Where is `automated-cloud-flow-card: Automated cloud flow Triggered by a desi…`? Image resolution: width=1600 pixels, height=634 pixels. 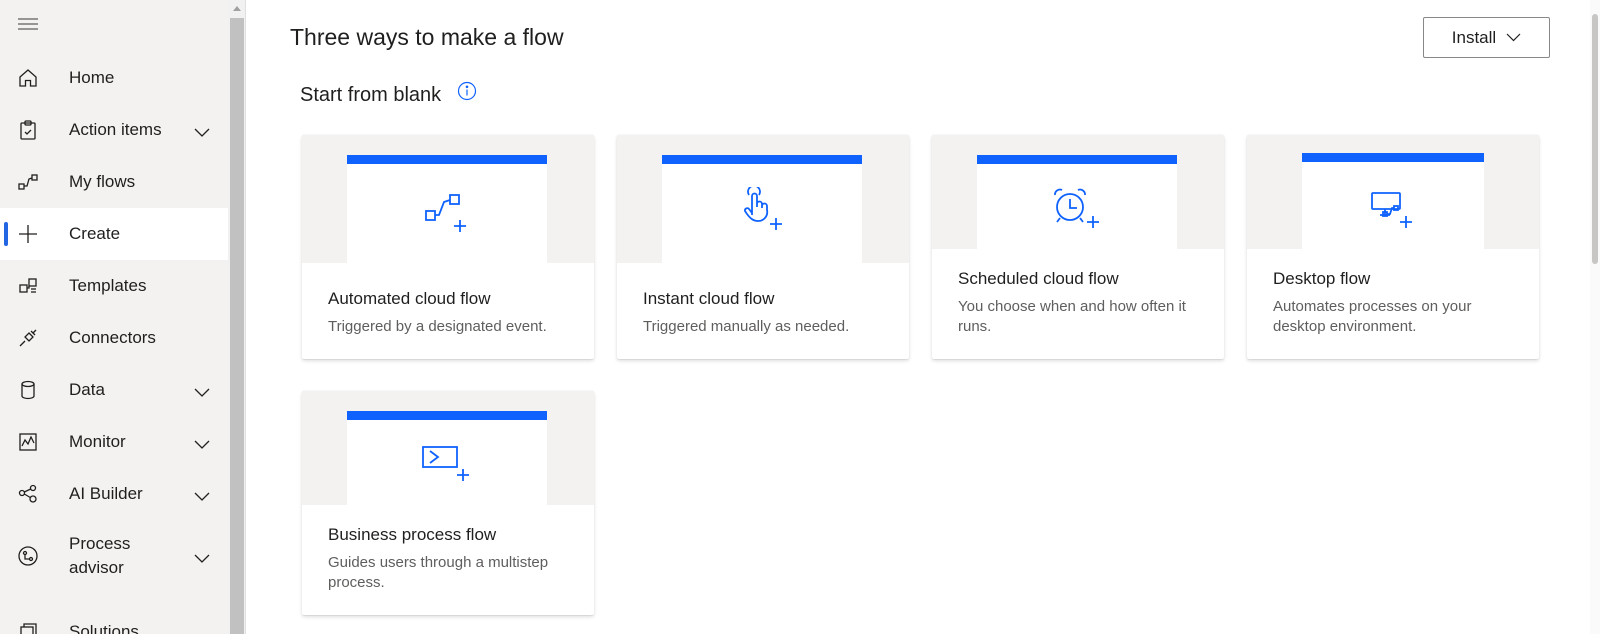 automated-cloud-flow-card: Automated cloud flow Triggered by a desi… is located at coordinates (448, 247).